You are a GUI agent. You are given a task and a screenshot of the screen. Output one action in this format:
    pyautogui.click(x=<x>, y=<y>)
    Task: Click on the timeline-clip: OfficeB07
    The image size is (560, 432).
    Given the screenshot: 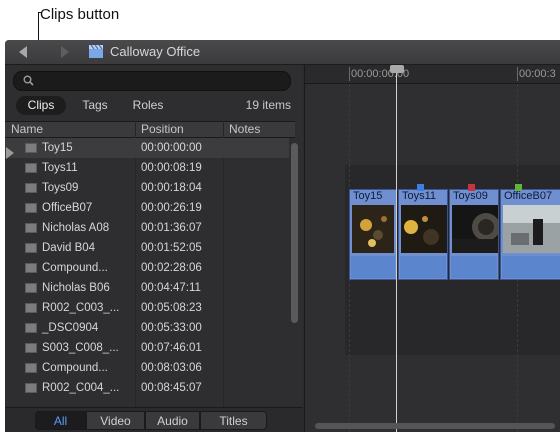 What is the action you would take?
    pyautogui.click(x=530, y=234)
    